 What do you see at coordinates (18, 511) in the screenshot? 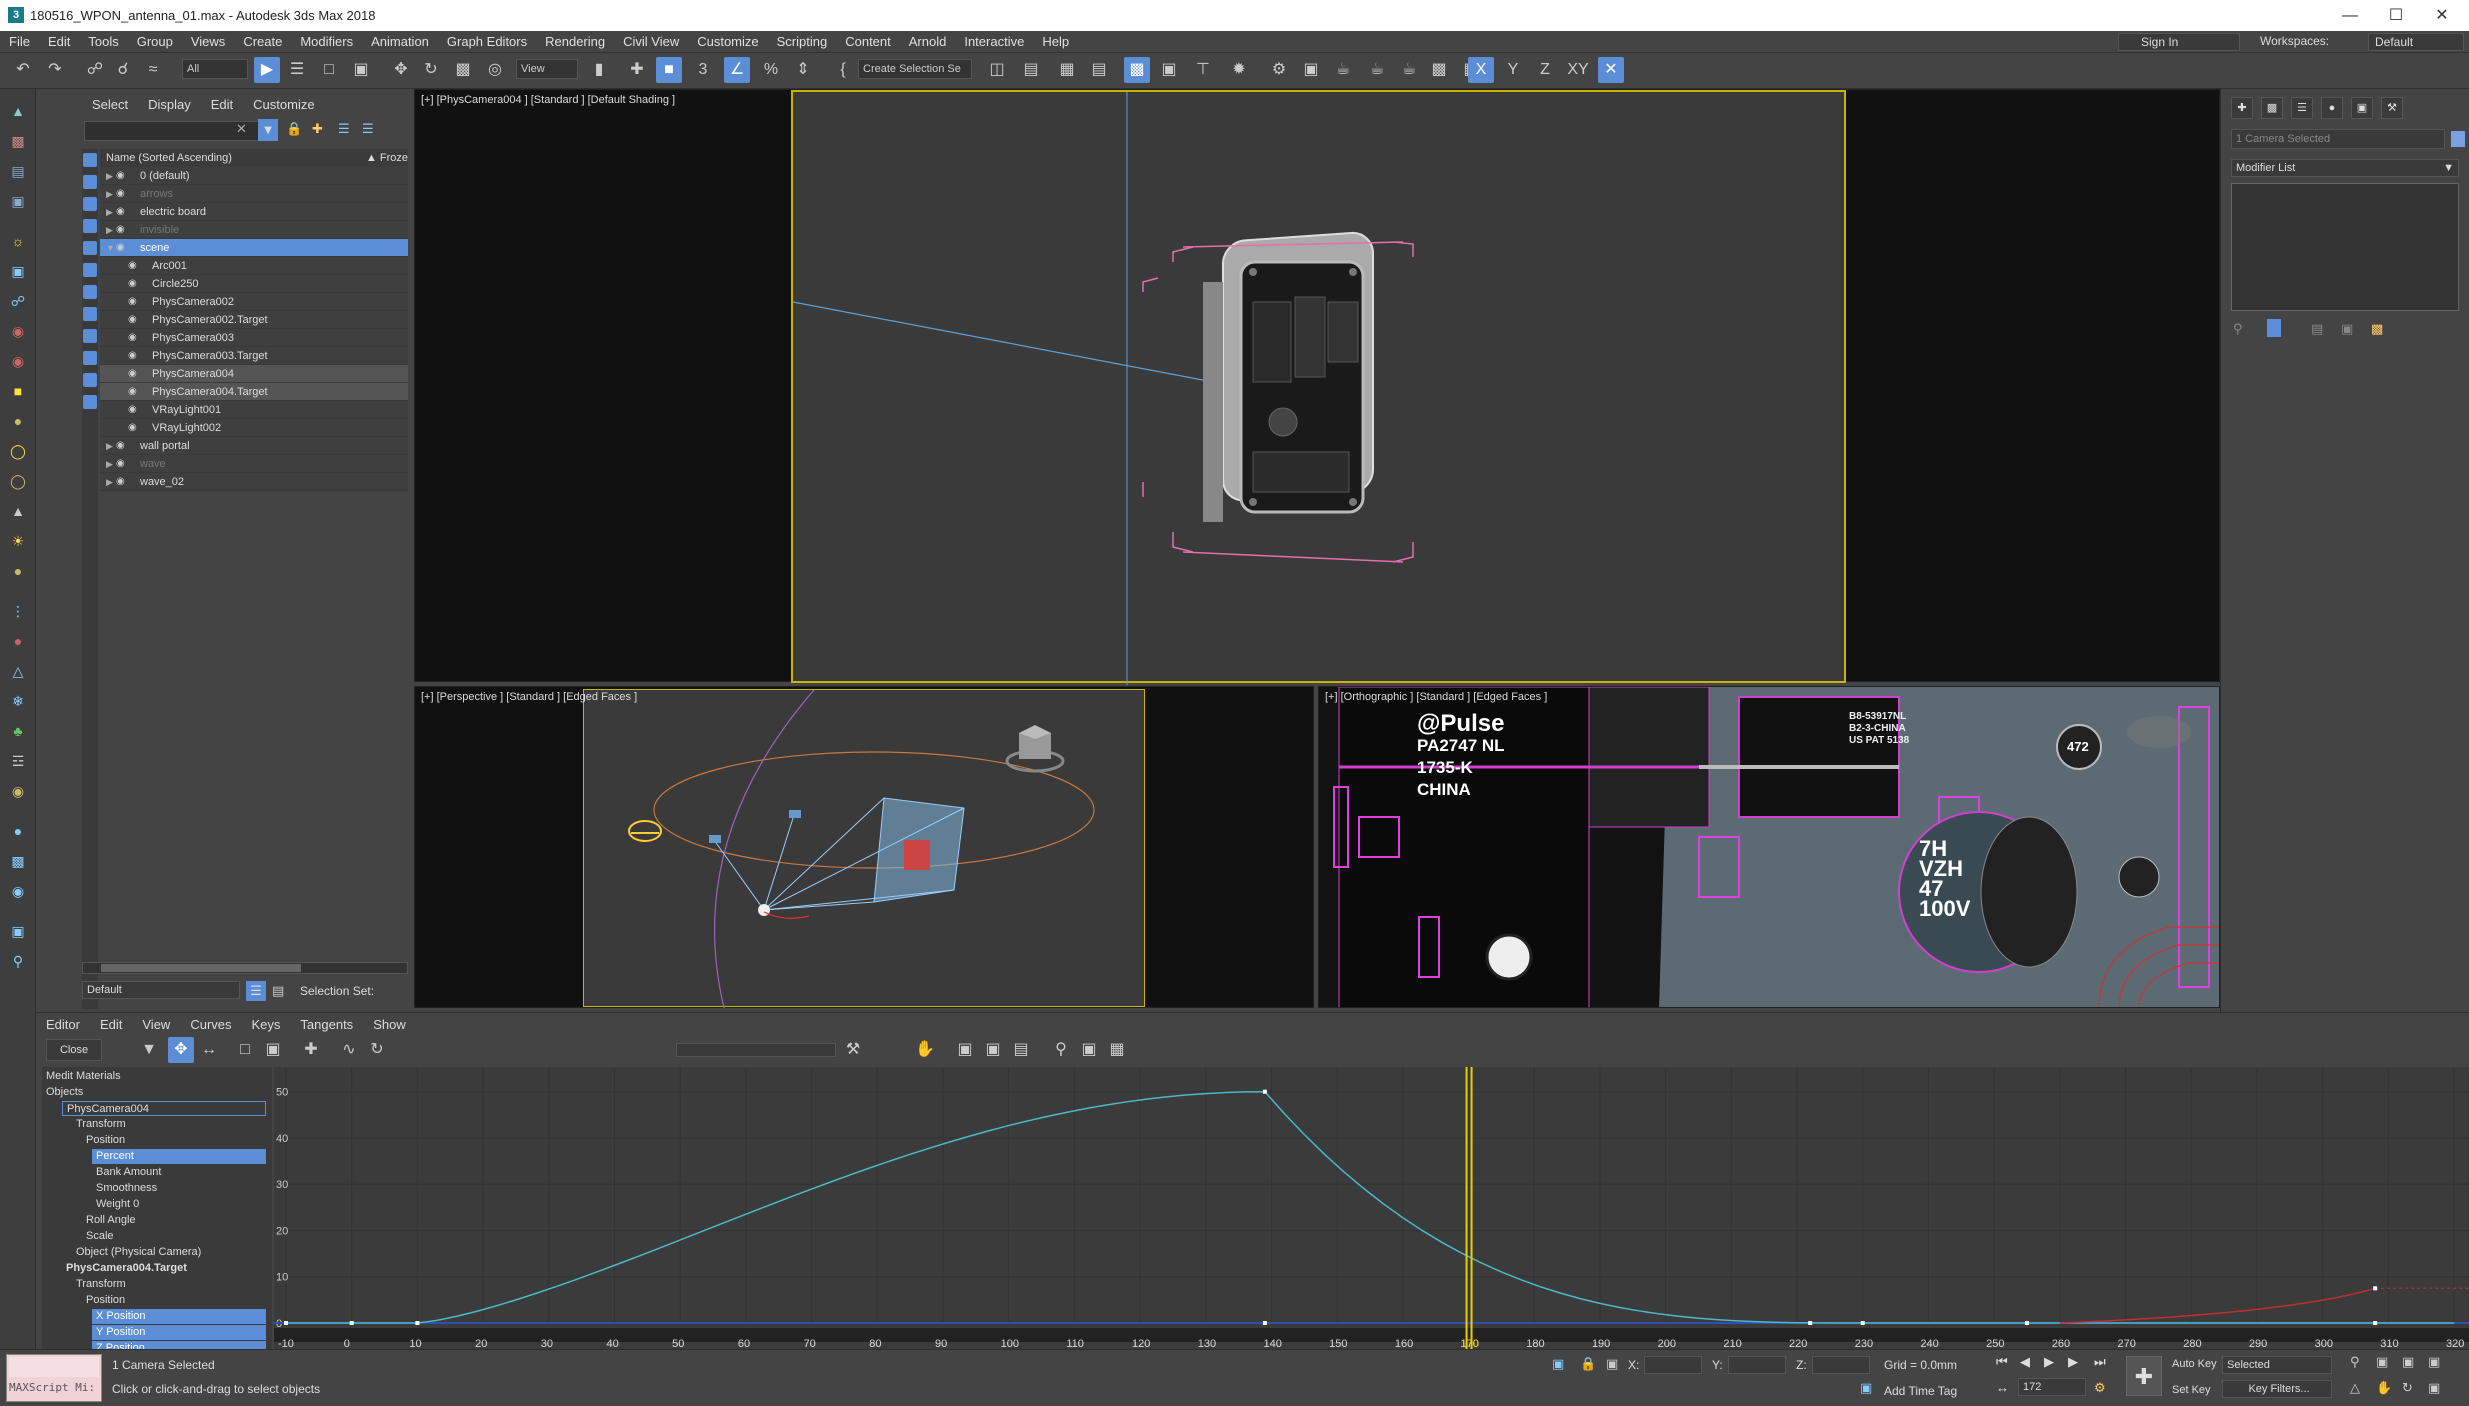
I see `cone-icon: ▲` at bounding box center [18, 511].